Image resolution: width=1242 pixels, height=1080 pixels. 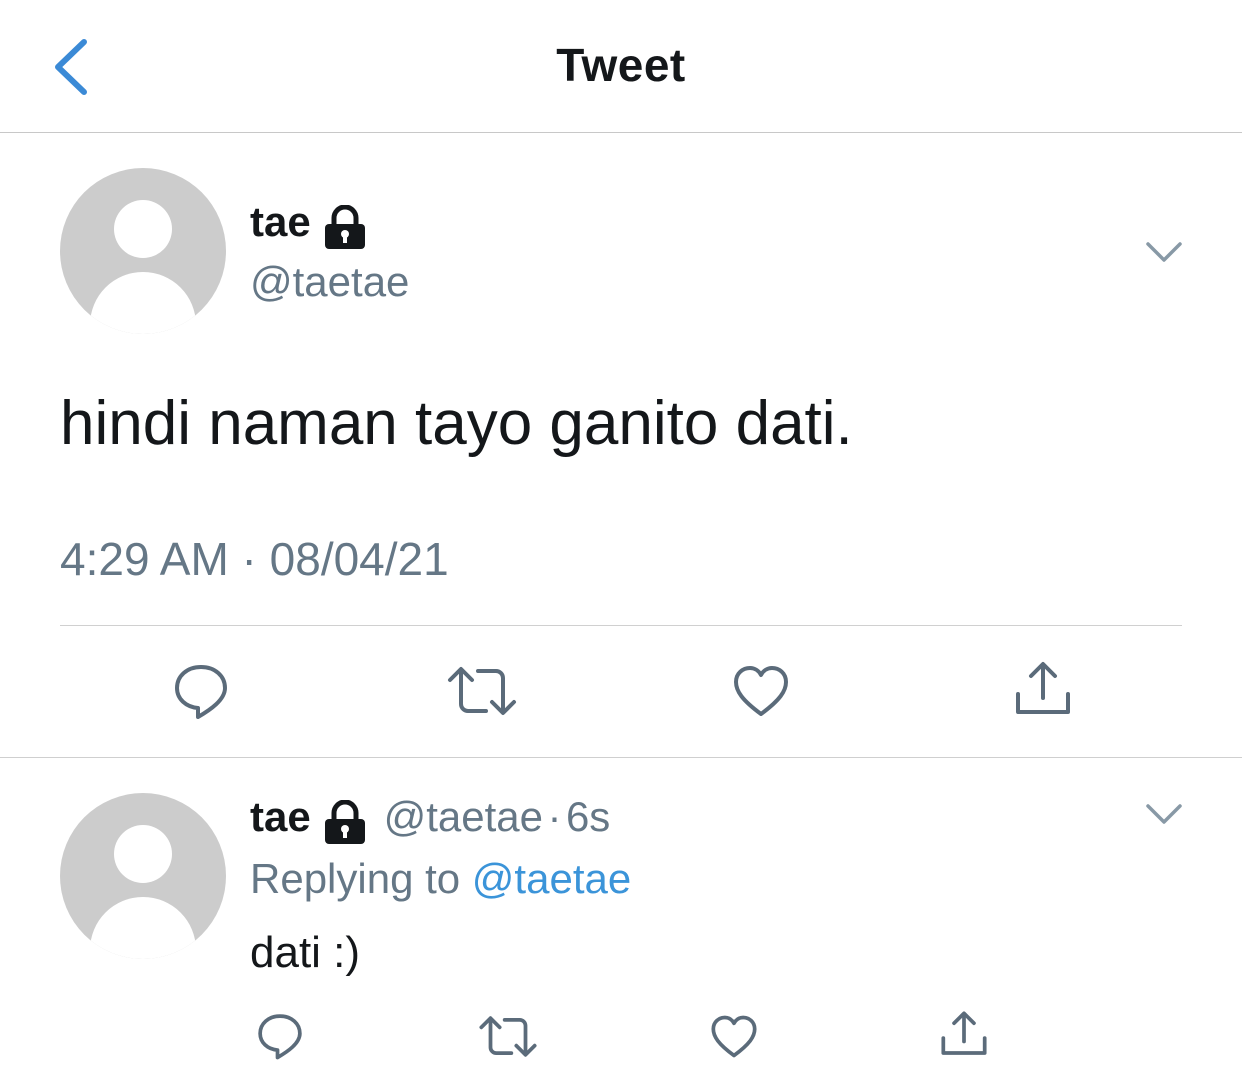 I want to click on reply-age: 6s, so click(x=588, y=816).